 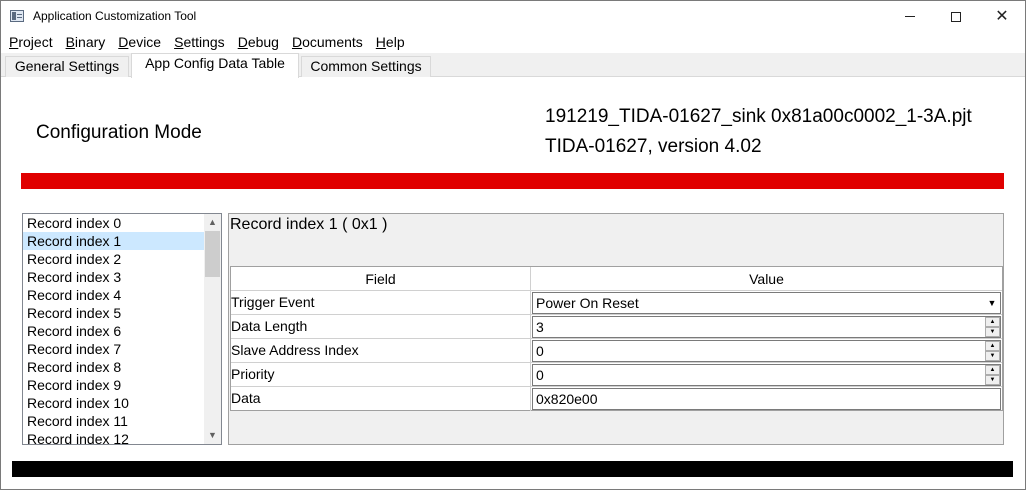 I want to click on menu-project-label: Project, so click(x=31, y=42).